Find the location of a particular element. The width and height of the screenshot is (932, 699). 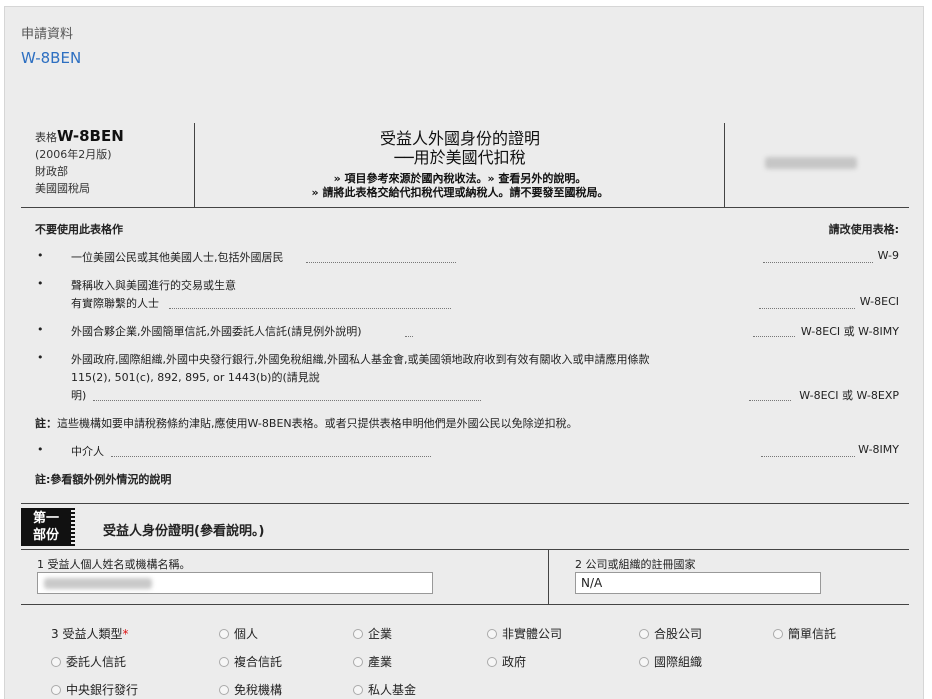

radio-international-org: 國際組織 is located at coordinates (670, 661).